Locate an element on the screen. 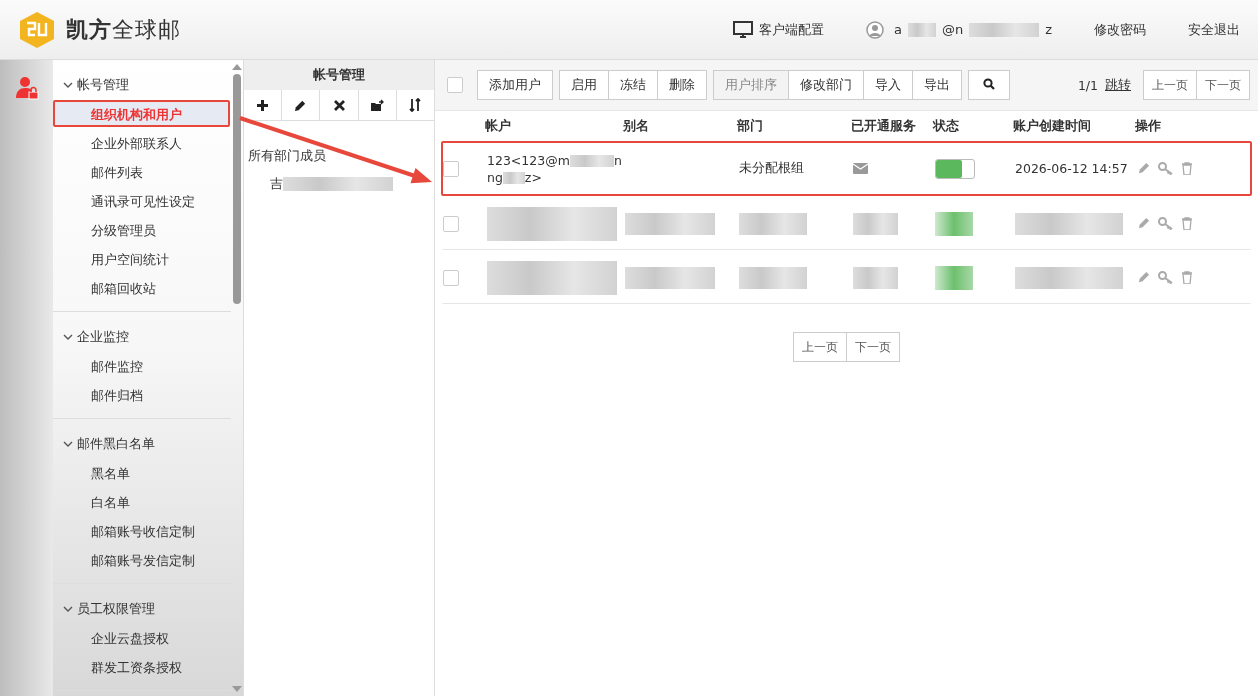  cross-icon is located at coordinates (339, 105).